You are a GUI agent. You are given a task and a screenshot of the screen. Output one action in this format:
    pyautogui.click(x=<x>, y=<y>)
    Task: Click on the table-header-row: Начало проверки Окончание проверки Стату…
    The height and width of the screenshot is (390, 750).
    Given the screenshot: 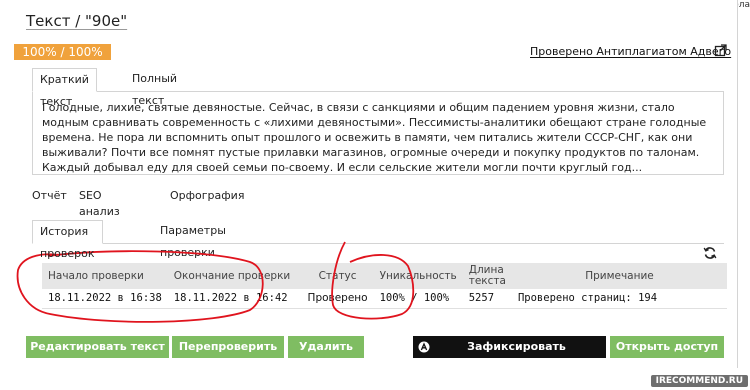 What is the action you would take?
    pyautogui.click(x=384, y=276)
    